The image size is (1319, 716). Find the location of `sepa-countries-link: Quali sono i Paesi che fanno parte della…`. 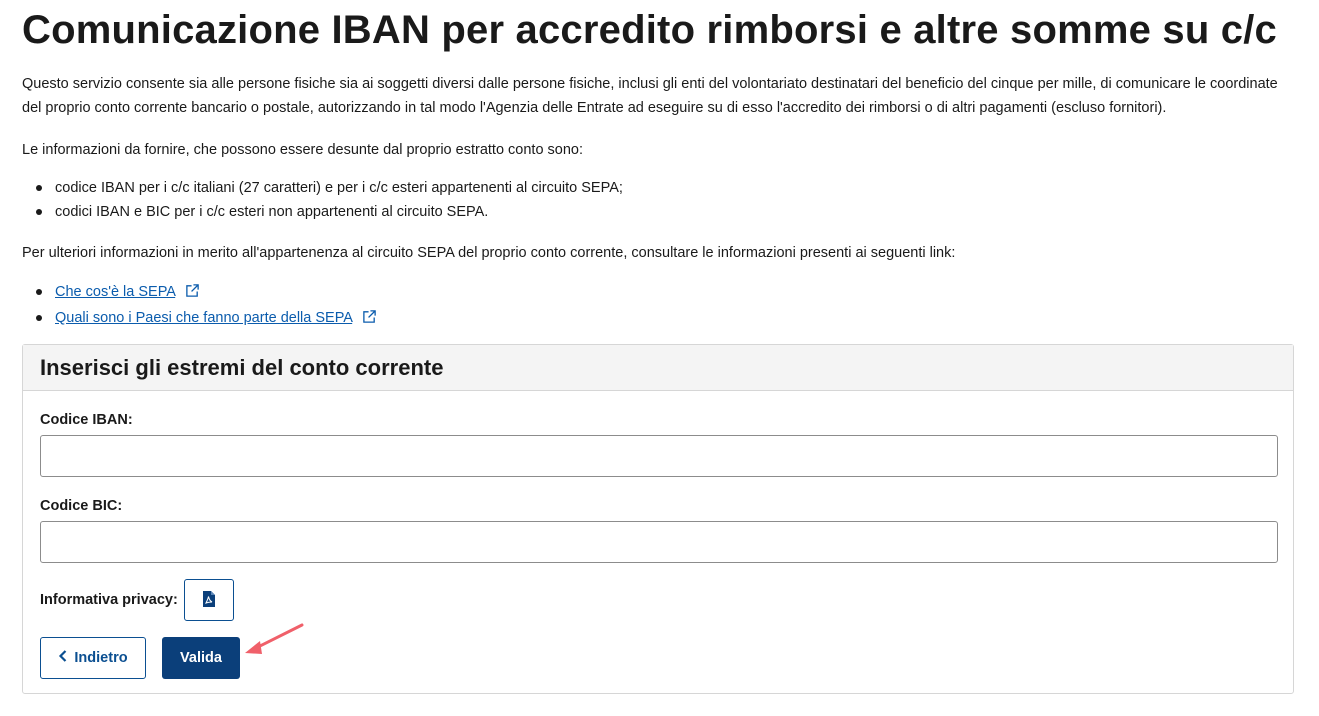

sepa-countries-link: Quali sono i Paesi che fanno parte della… is located at coordinates (203, 318).